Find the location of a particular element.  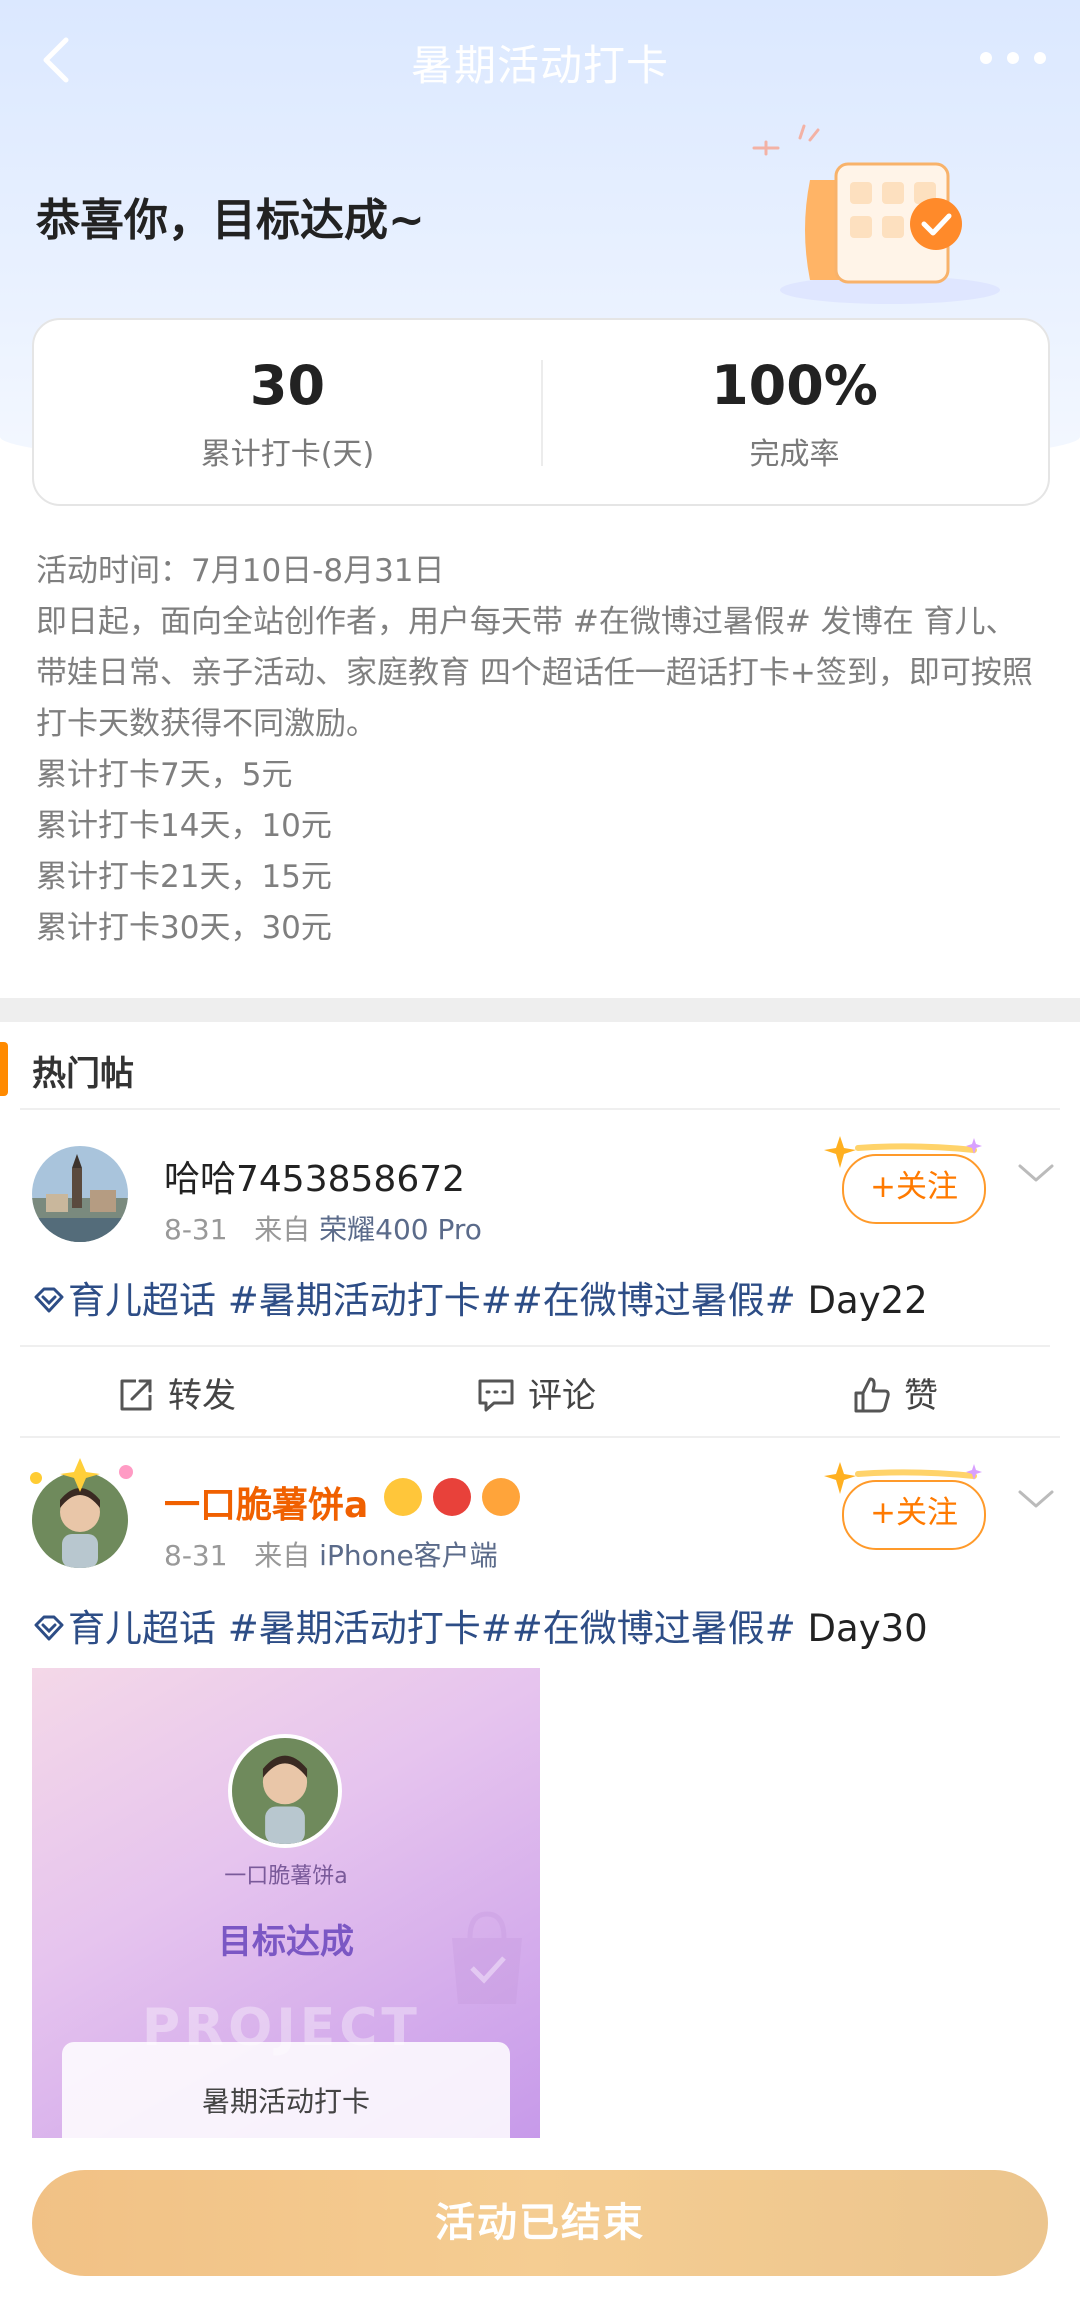

share-icon is located at coordinates (136, 1395).